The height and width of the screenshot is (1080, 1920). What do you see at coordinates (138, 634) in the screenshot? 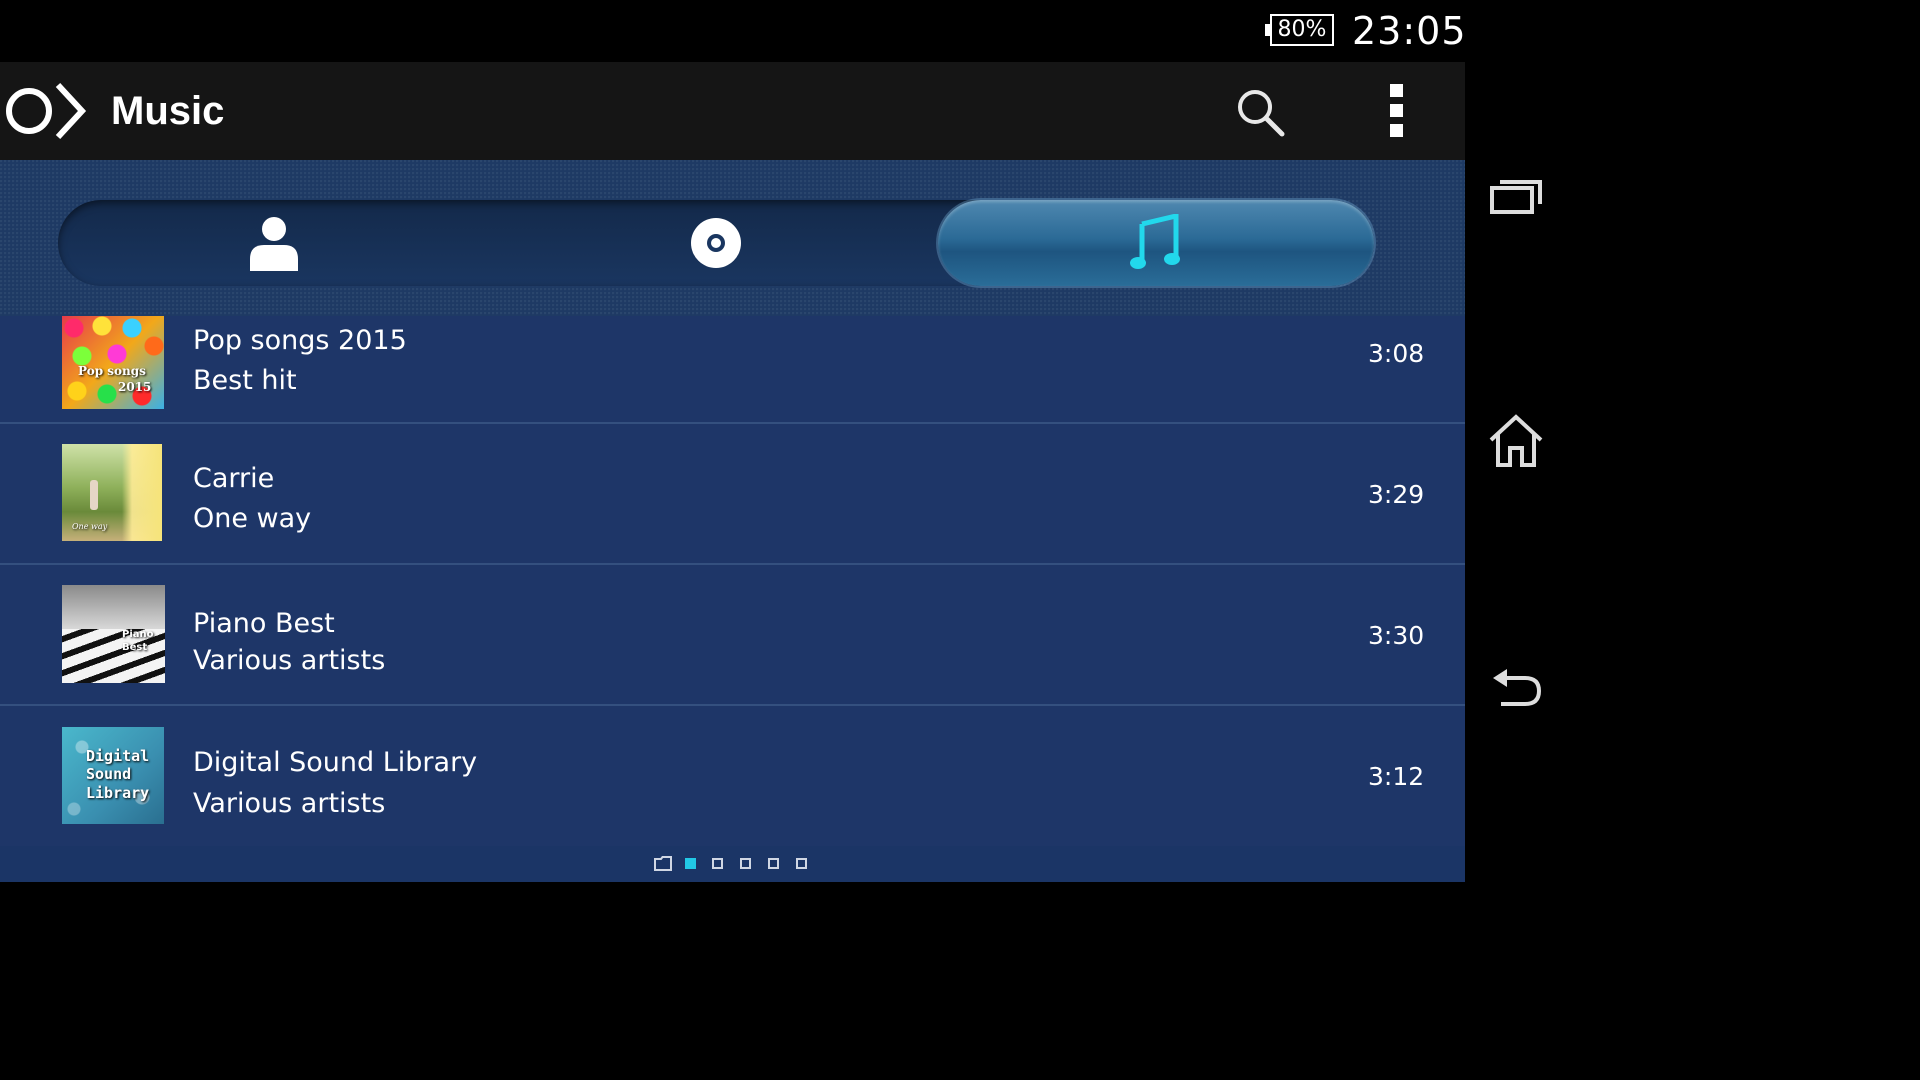
I see `album-art-text: Piano` at bounding box center [138, 634].